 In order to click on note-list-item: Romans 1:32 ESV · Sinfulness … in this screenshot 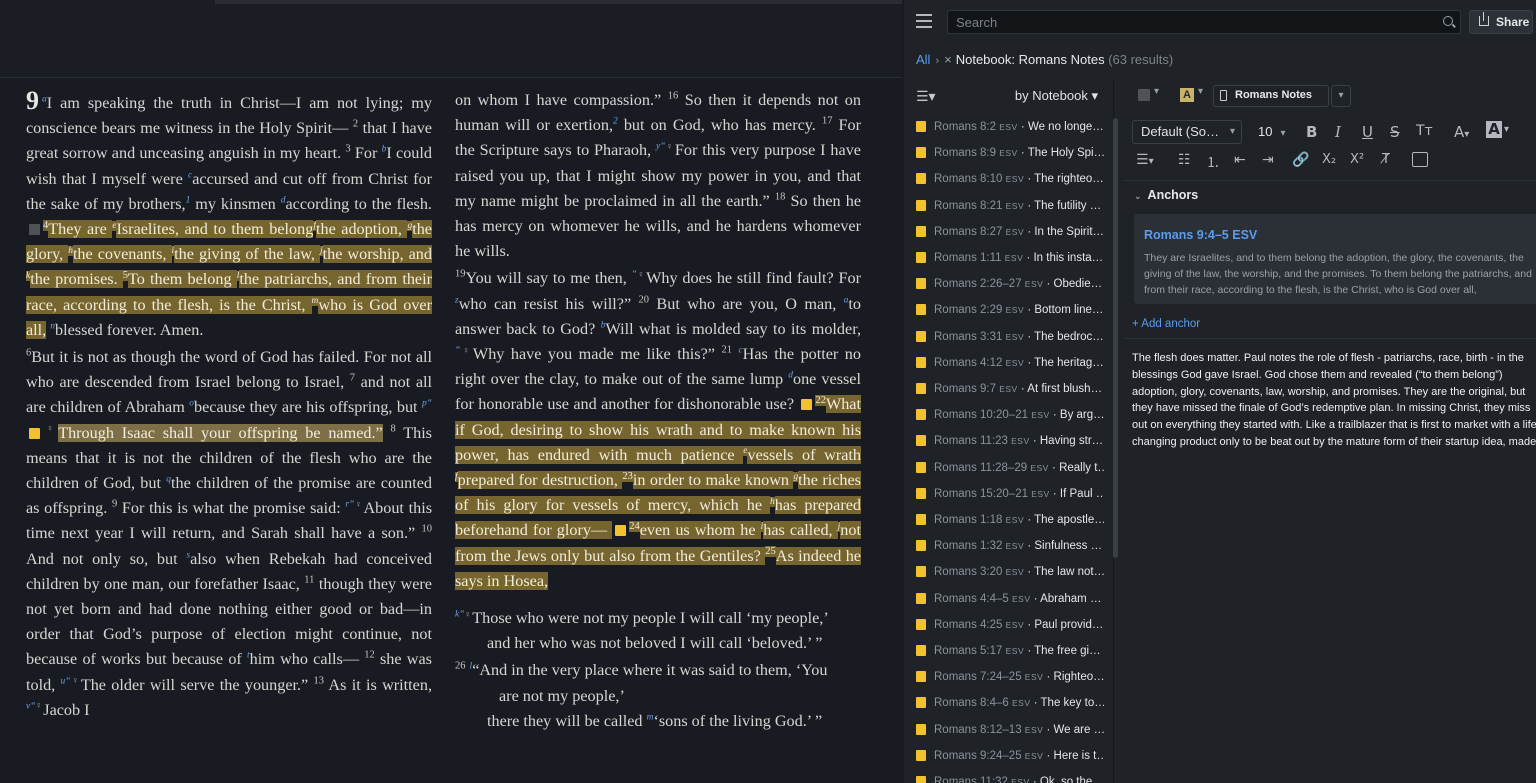, I will do `click(1004, 546)`.